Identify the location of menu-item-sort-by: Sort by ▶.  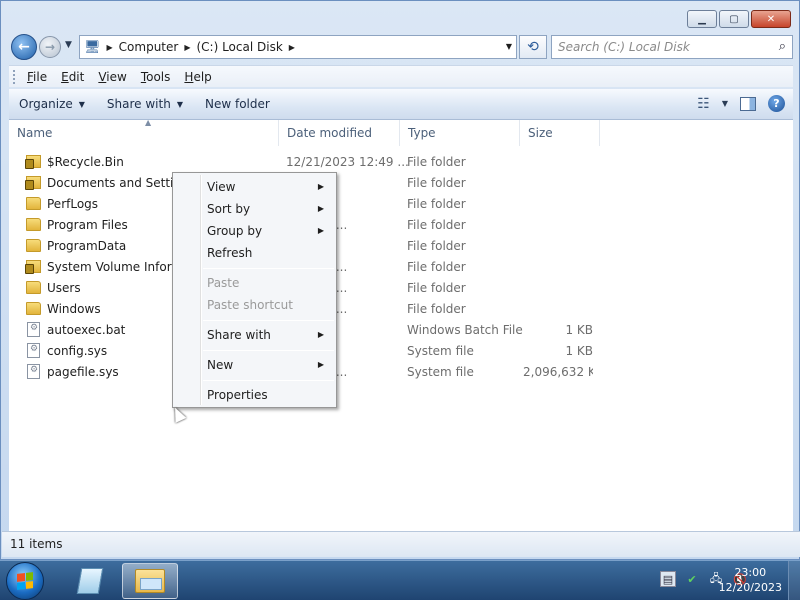
(254, 209).